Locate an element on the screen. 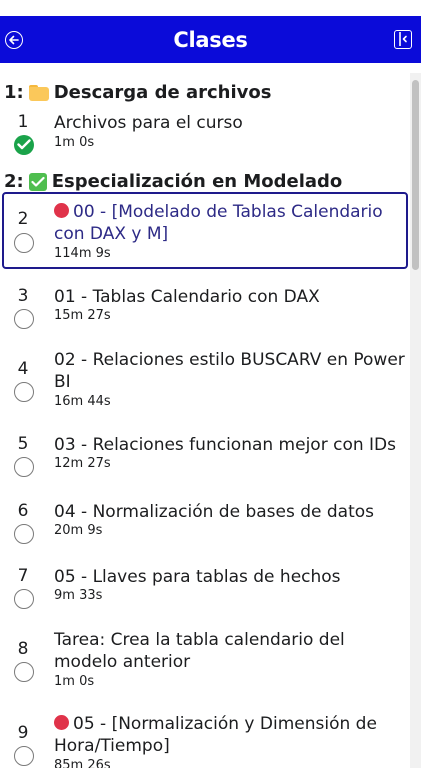 Image resolution: width=421 pixels, height=768 pixels. lecture-index: 6 is located at coordinates (23, 511).